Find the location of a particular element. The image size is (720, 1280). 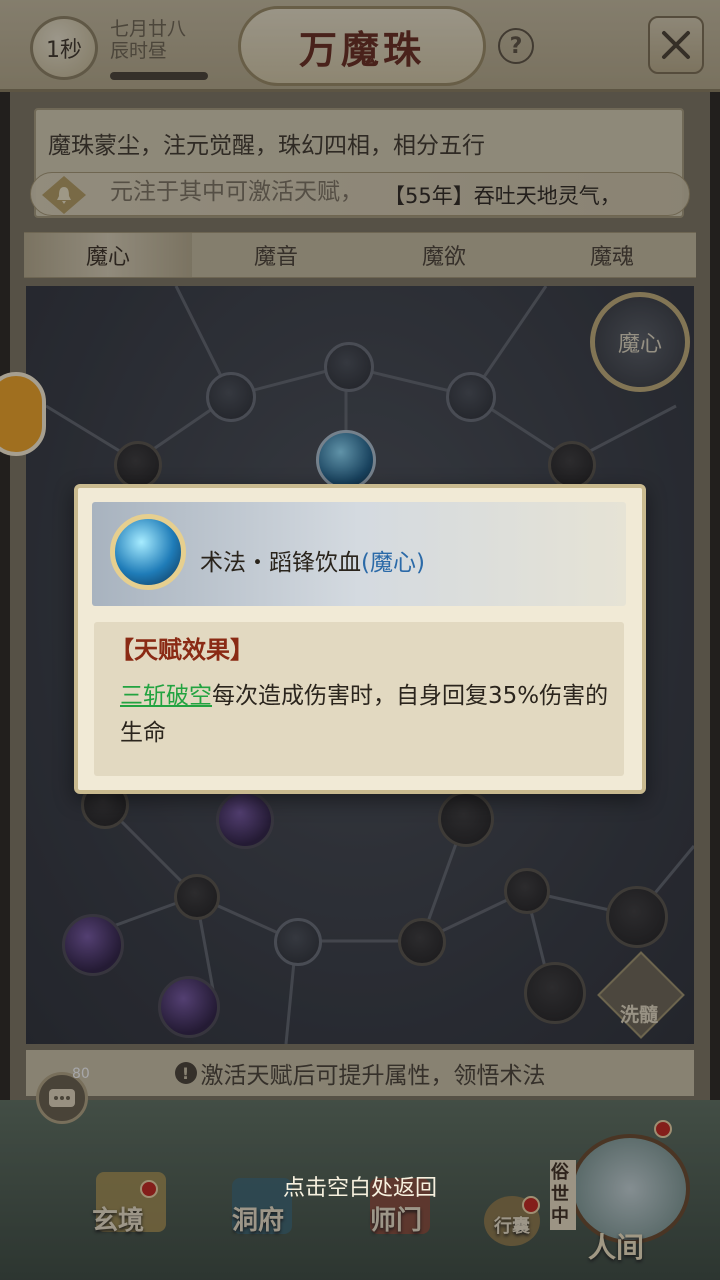

skill-name-text: 术法・蹈锋饮血 is located at coordinates (280, 563).